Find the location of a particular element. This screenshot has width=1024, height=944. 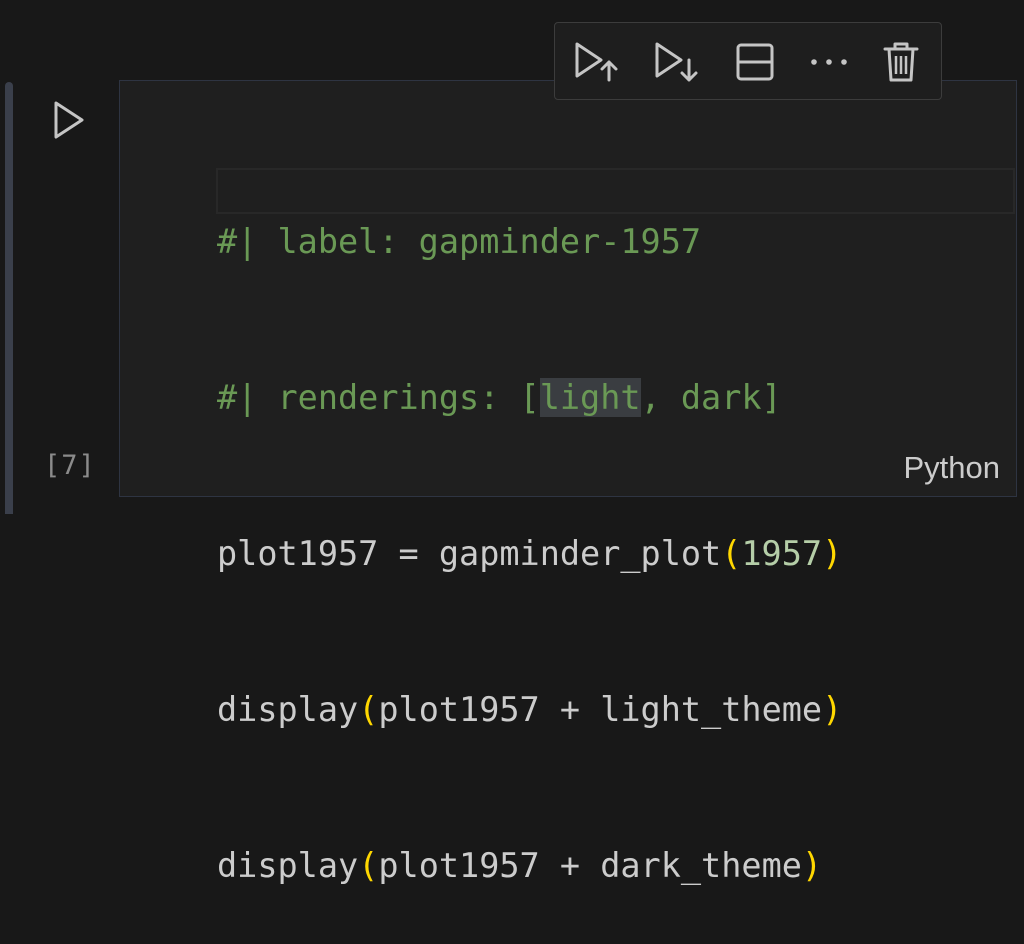

comment-token: #| label: gapminder-1957 is located at coordinates (459, 241).